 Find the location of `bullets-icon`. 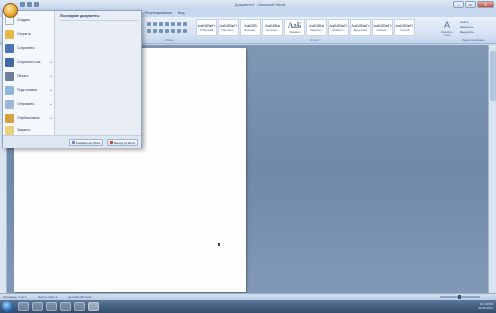

bullets-icon is located at coordinates (149, 24).